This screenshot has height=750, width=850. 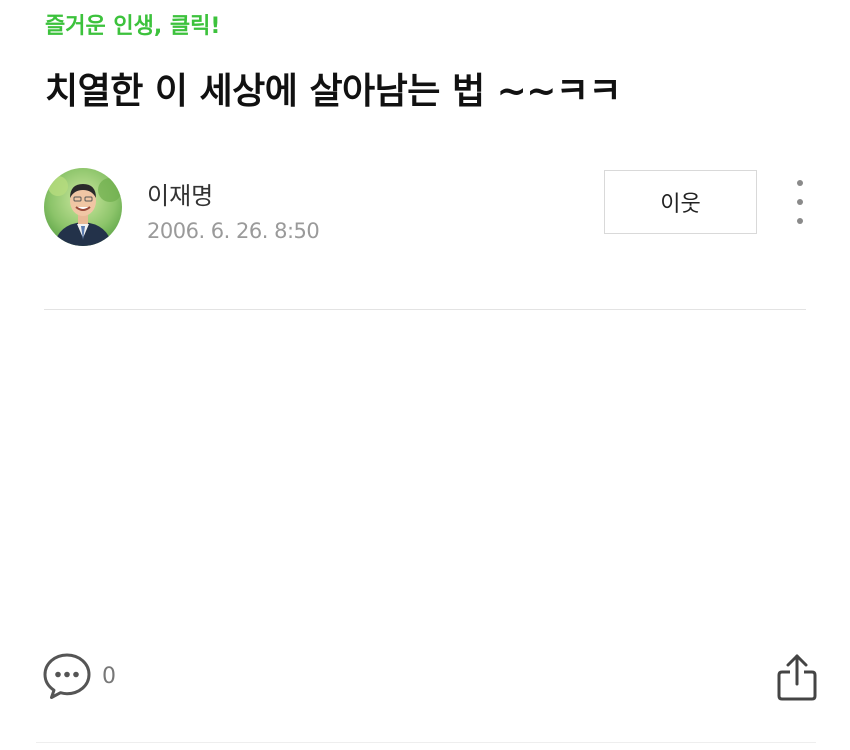 I want to click on more-options-button, so click(x=800, y=202).